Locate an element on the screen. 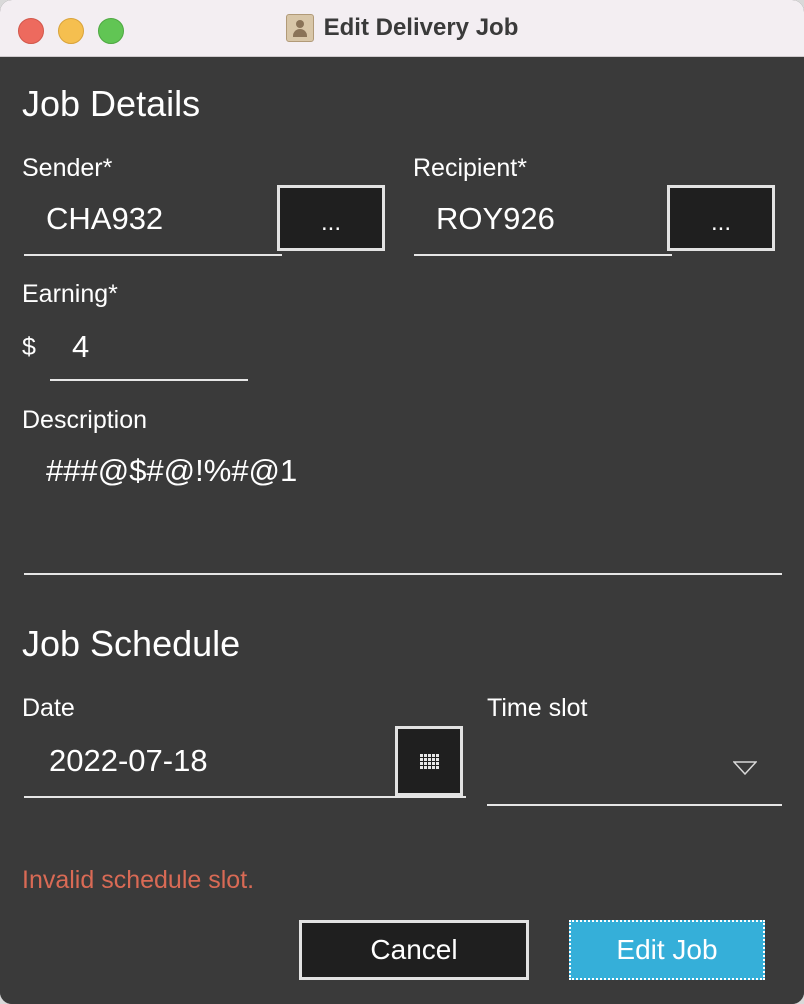  window-title-group: Edit Delivery Job is located at coordinates (402, 28).